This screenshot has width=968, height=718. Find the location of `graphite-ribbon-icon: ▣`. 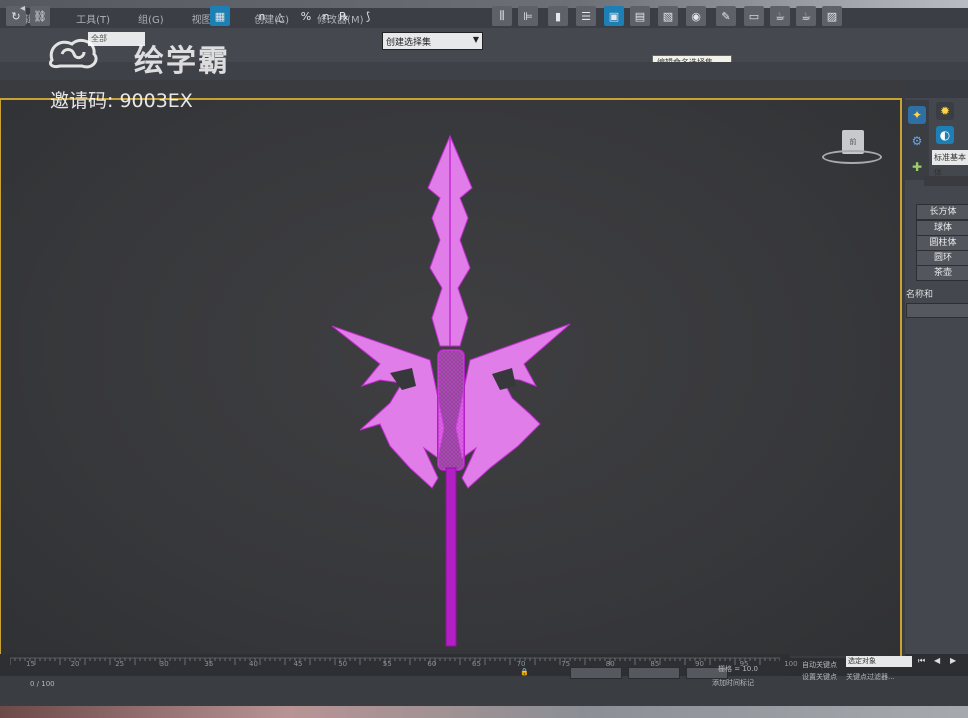

graphite-ribbon-icon: ▣ is located at coordinates (614, 16).